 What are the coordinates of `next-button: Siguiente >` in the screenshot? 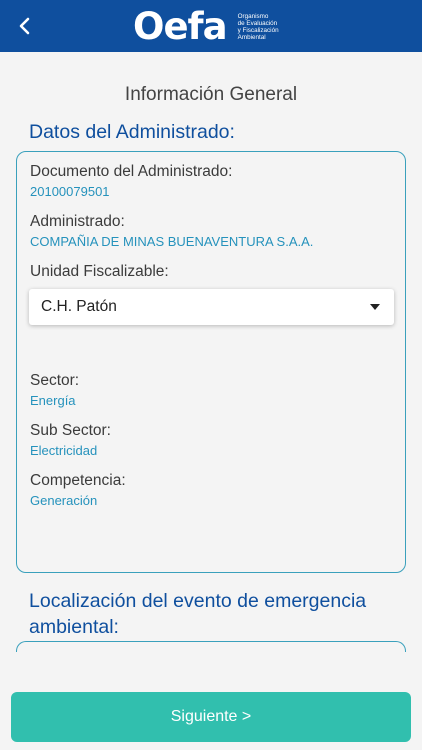 It's located at (211, 717).